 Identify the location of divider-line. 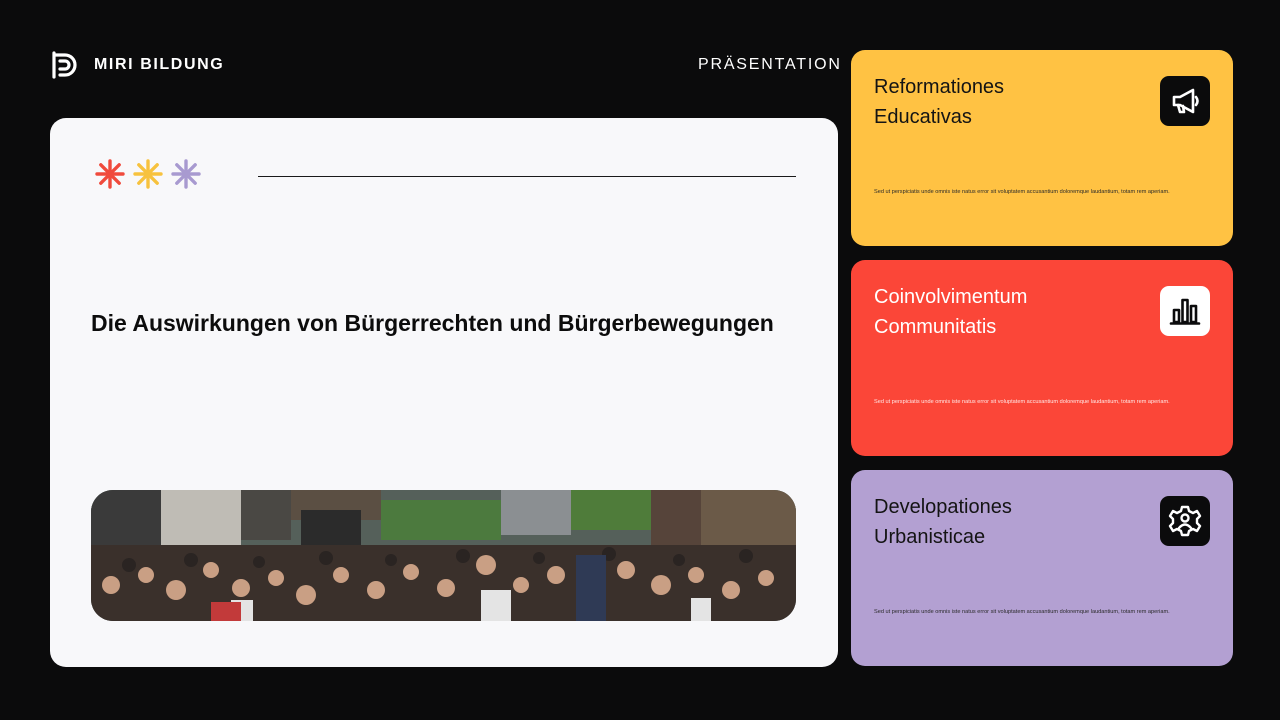
(527, 176).